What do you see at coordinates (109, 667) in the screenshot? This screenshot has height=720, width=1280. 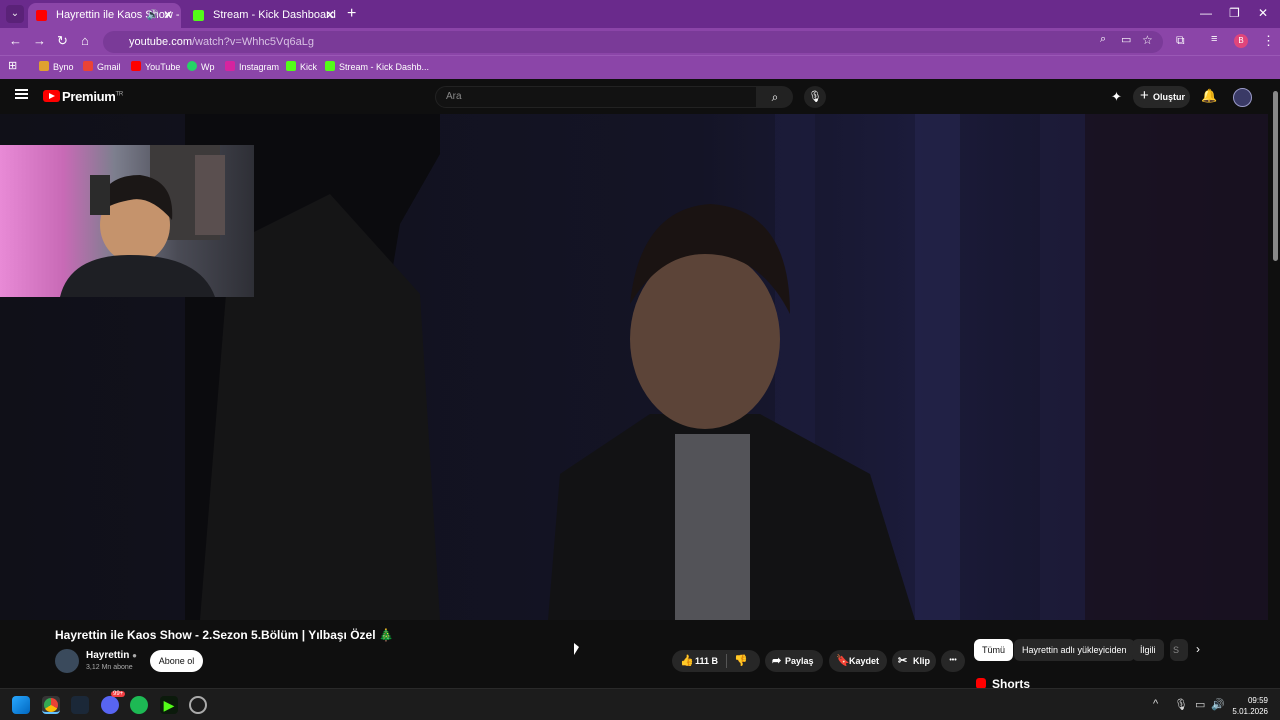 I see `subscriber-count: 3,12 Mn abone` at bounding box center [109, 667].